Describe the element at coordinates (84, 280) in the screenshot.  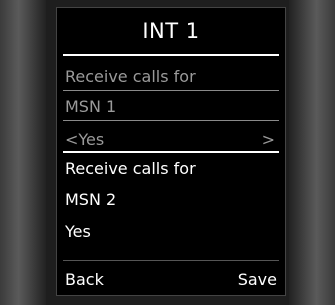
I see `back-softkey: Back` at that location.